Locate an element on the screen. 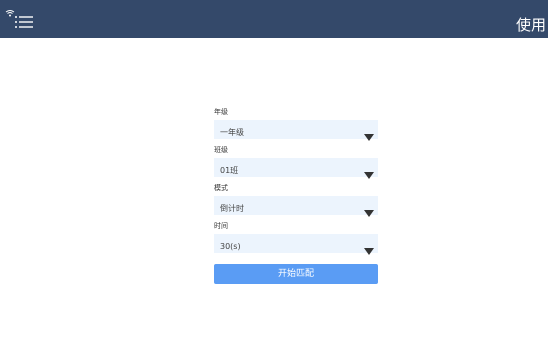  start-match-button: 开始匹配 is located at coordinates (296, 274).